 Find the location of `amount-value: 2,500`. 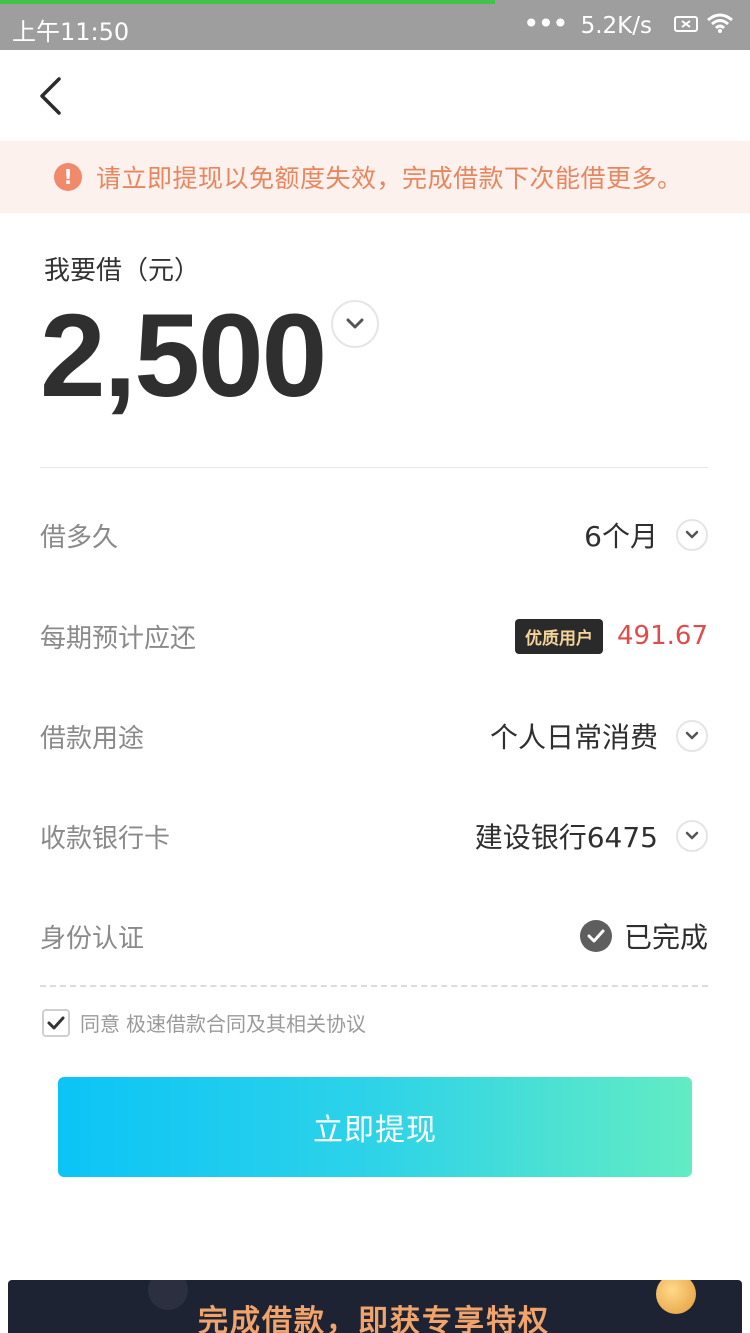

amount-value: 2,500 is located at coordinates (183, 356).